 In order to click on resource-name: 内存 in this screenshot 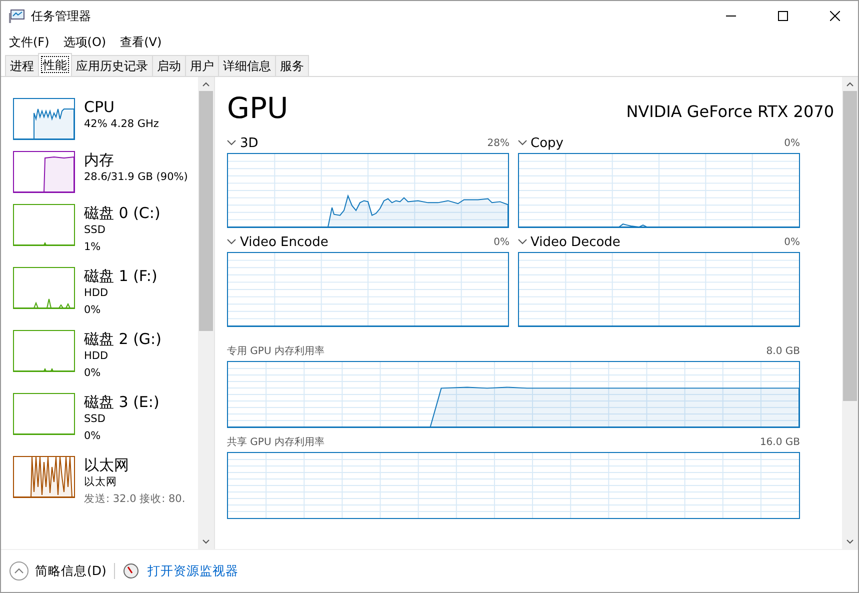, I will do `click(99, 160)`.